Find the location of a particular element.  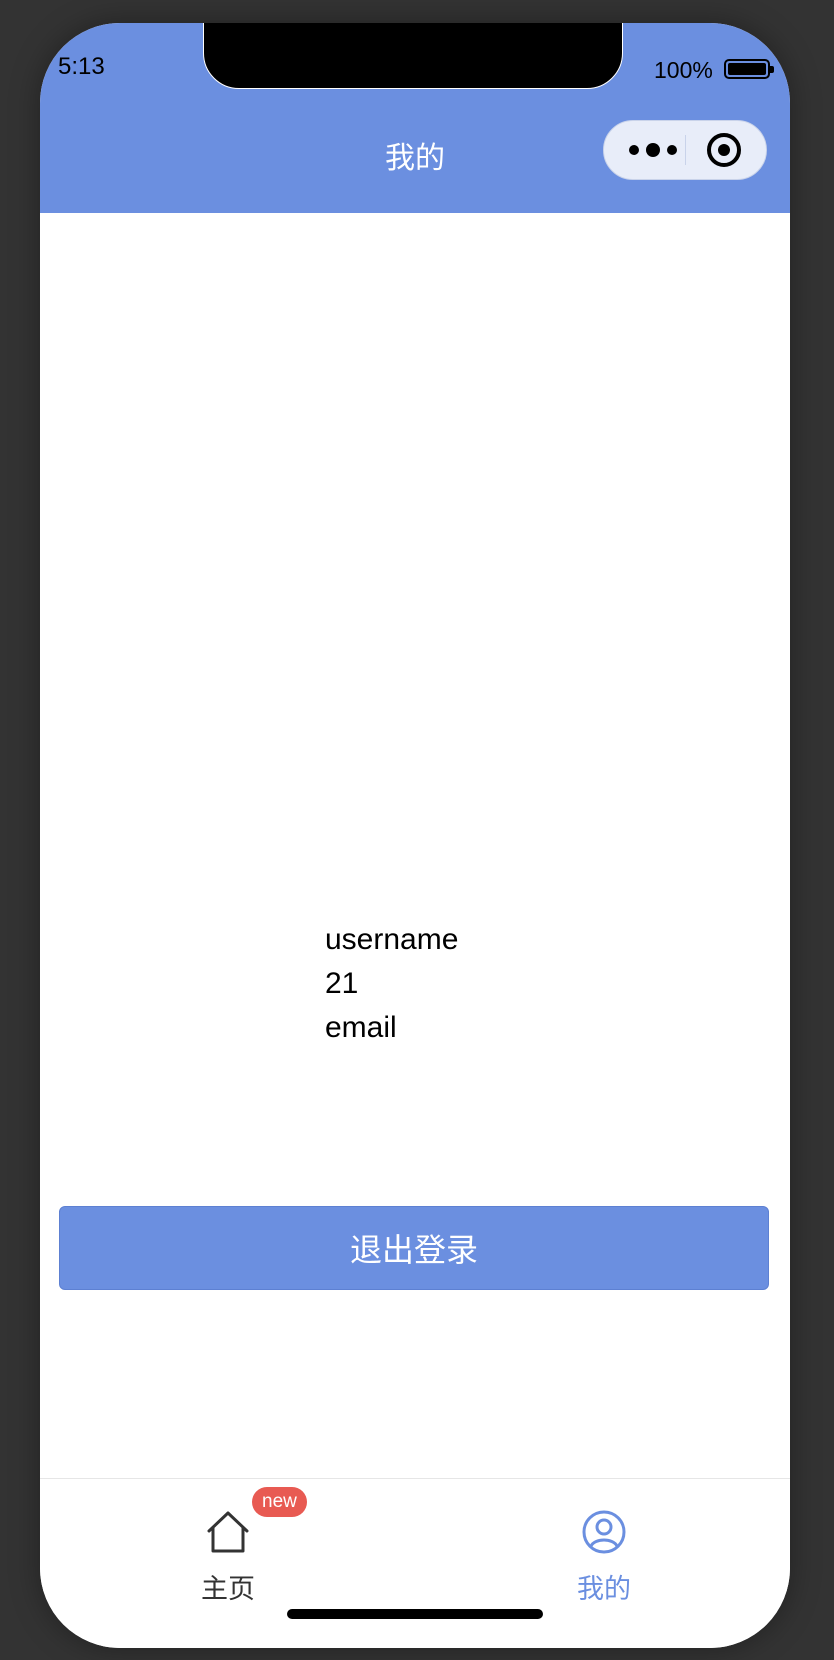

mini-program-capsule is located at coordinates (685, 150).